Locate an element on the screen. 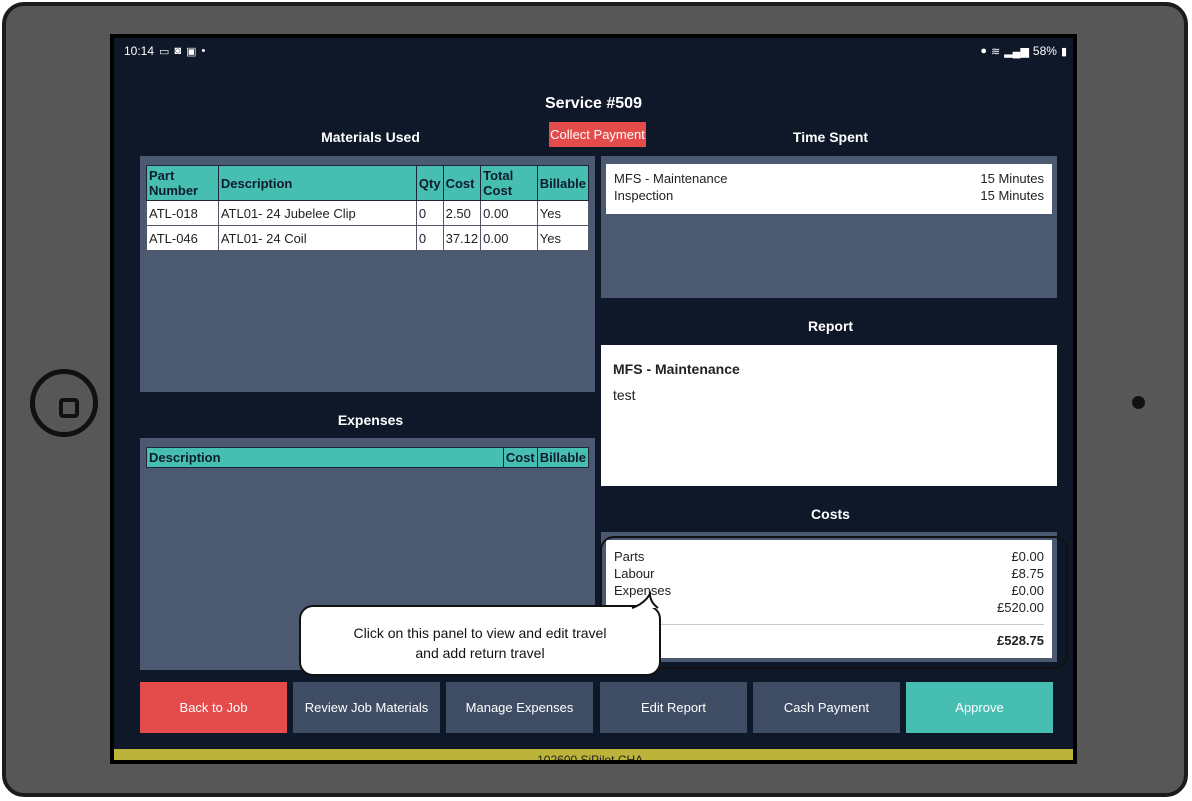 This screenshot has width=1192, height=801. home-button is located at coordinates (64, 403).